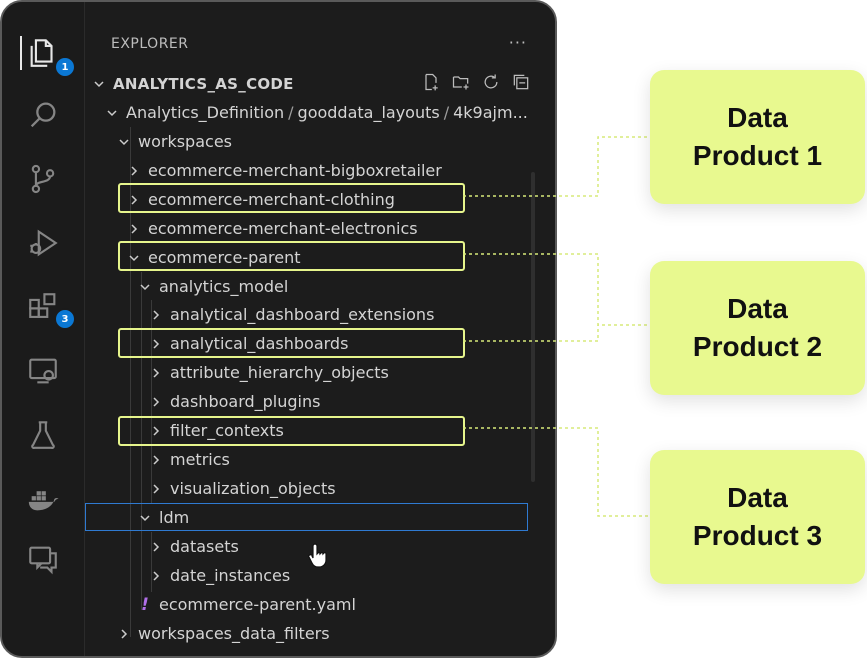  I want to click on callout-data-product-1: Data Product 1, so click(757, 137).